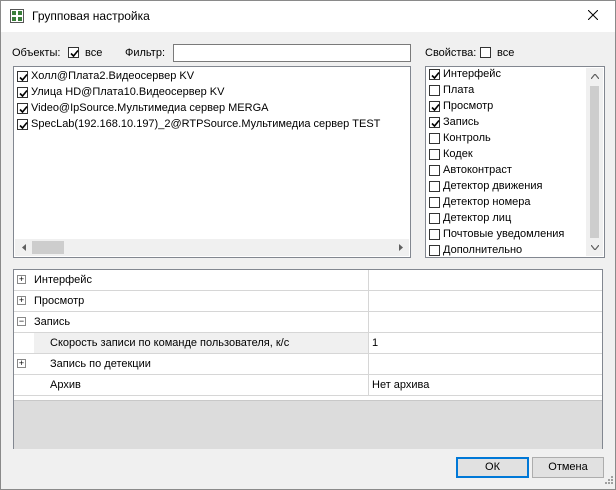  What do you see at coordinates (487, 202) in the screenshot?
I see `property-label: Детектор номера` at bounding box center [487, 202].